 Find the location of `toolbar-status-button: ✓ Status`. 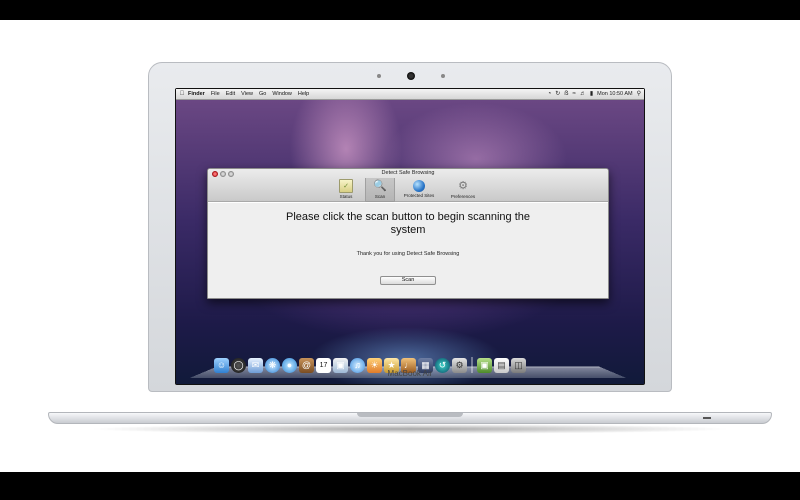

toolbar-status-button: ✓ Status is located at coordinates (346, 190).